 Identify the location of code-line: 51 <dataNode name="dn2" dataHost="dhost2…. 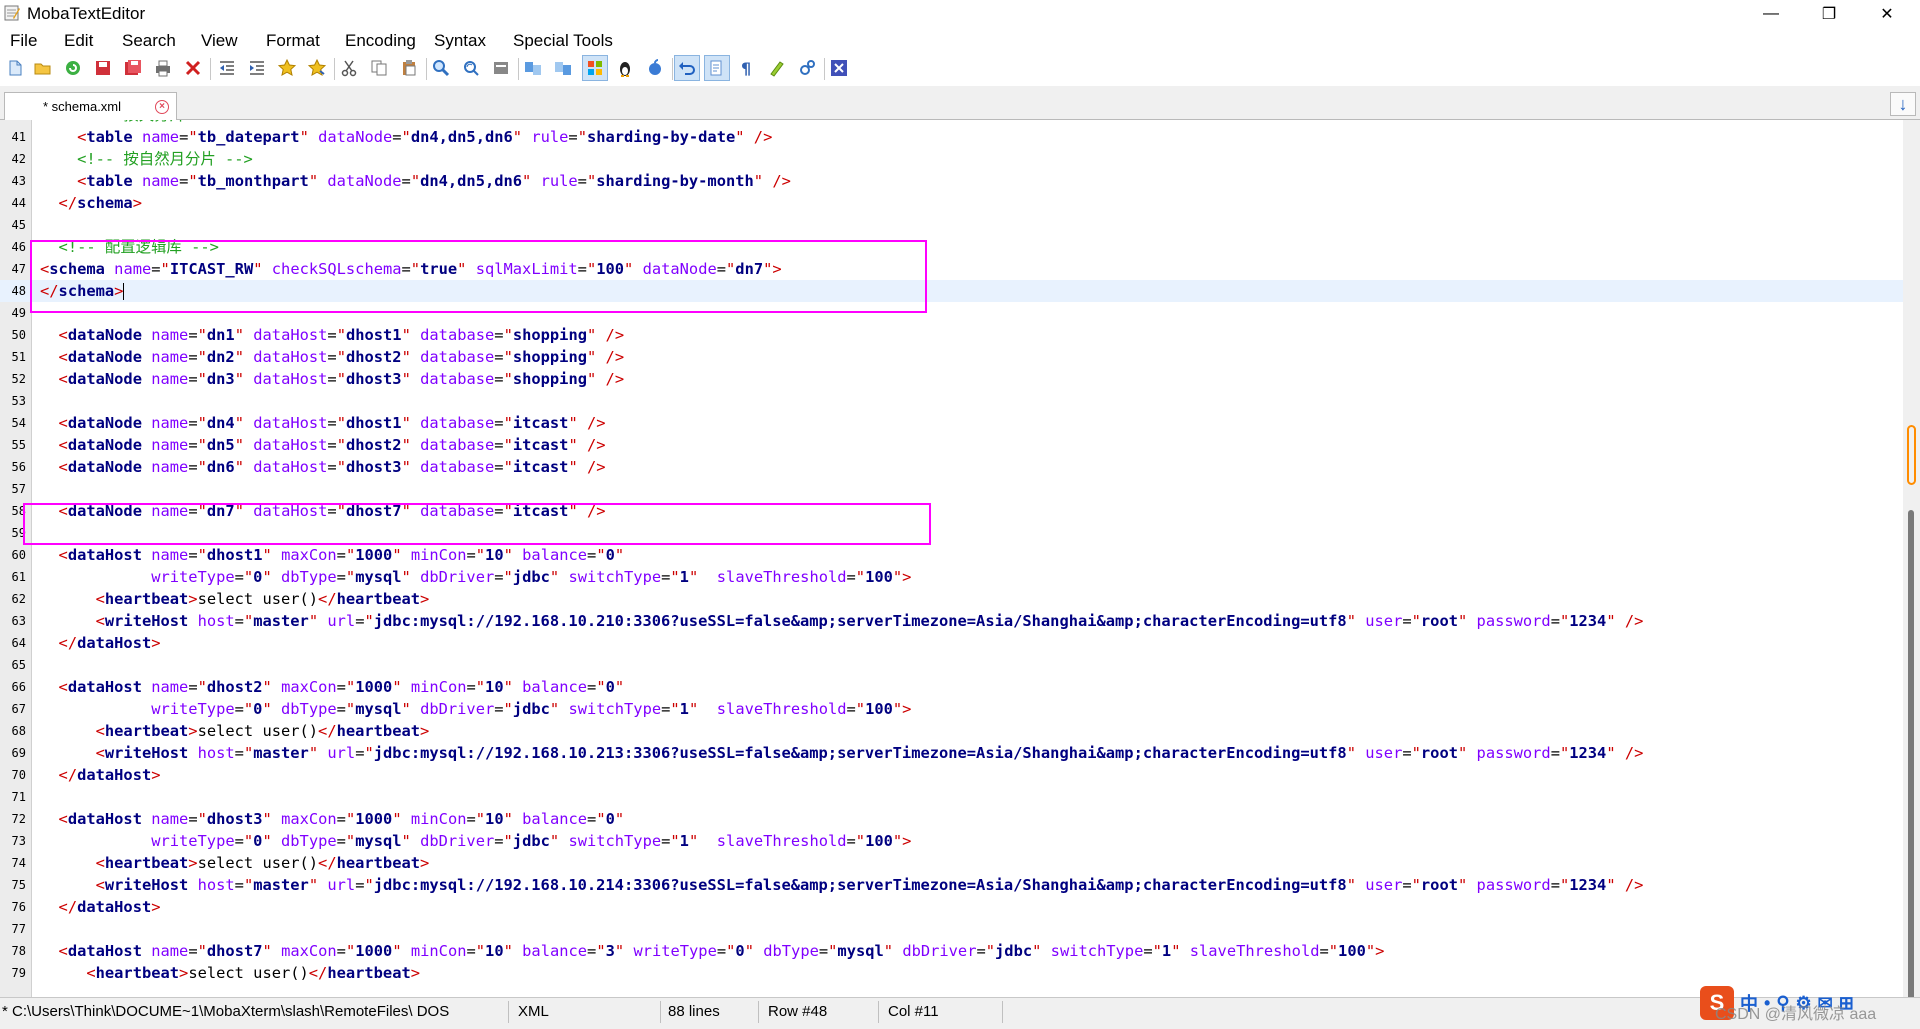
(951, 357).